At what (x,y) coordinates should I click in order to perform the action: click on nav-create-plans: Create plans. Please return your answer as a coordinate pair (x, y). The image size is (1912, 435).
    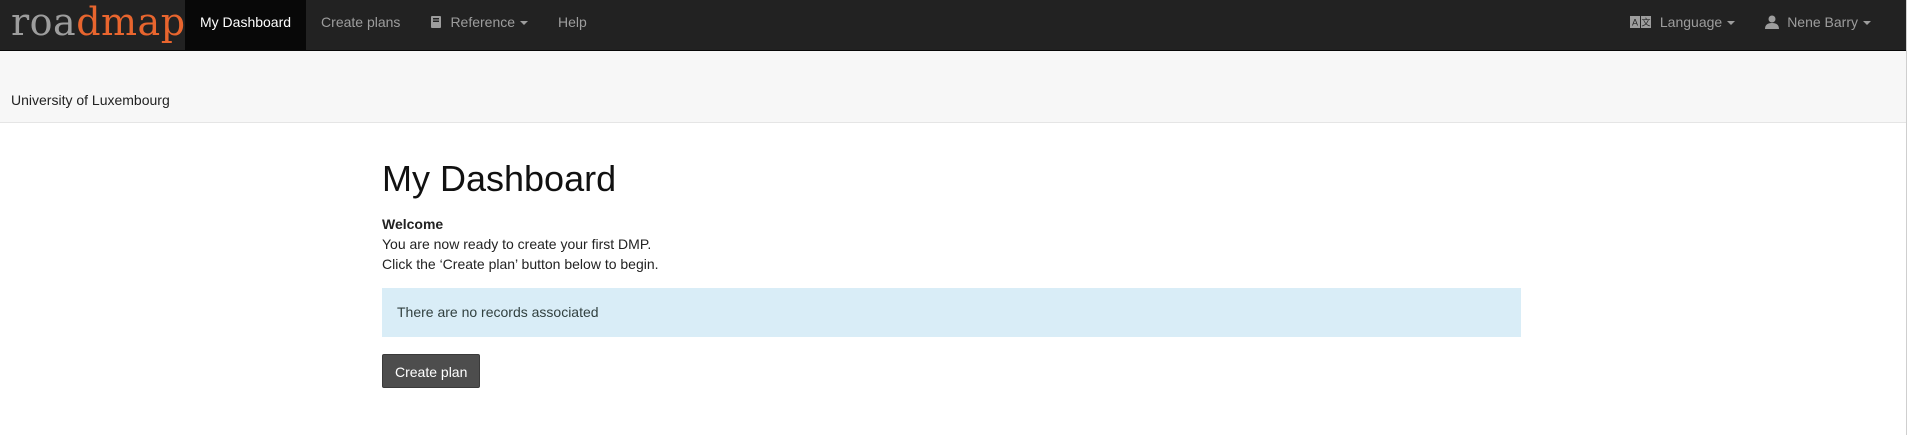
    Looking at the image, I should click on (360, 25).